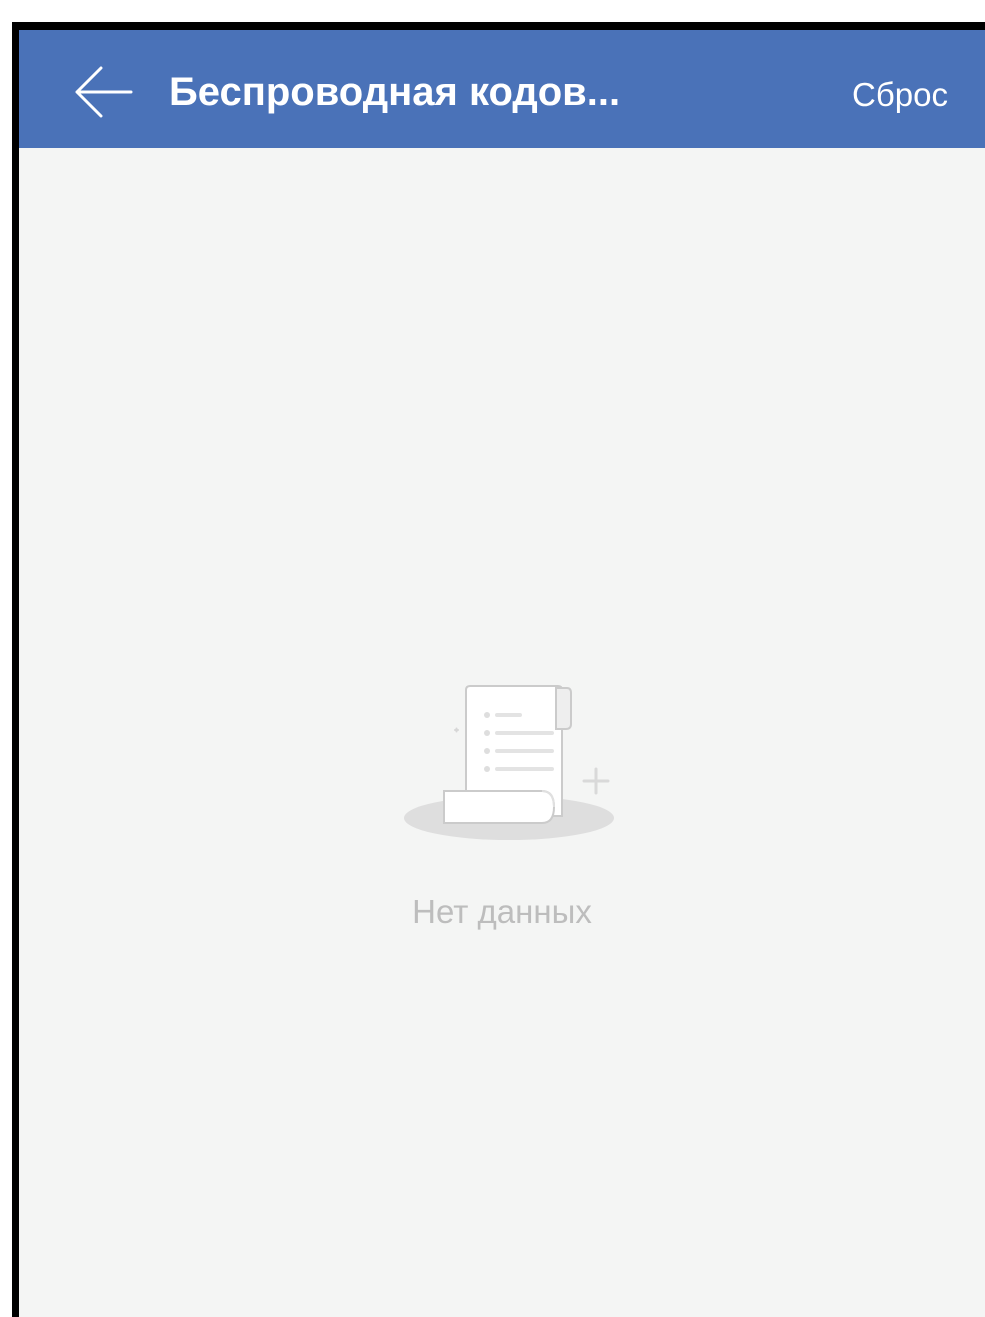 The height and width of the screenshot is (1317, 985). What do you see at coordinates (900, 95) in the screenshot?
I see `reset-button: Сброс` at bounding box center [900, 95].